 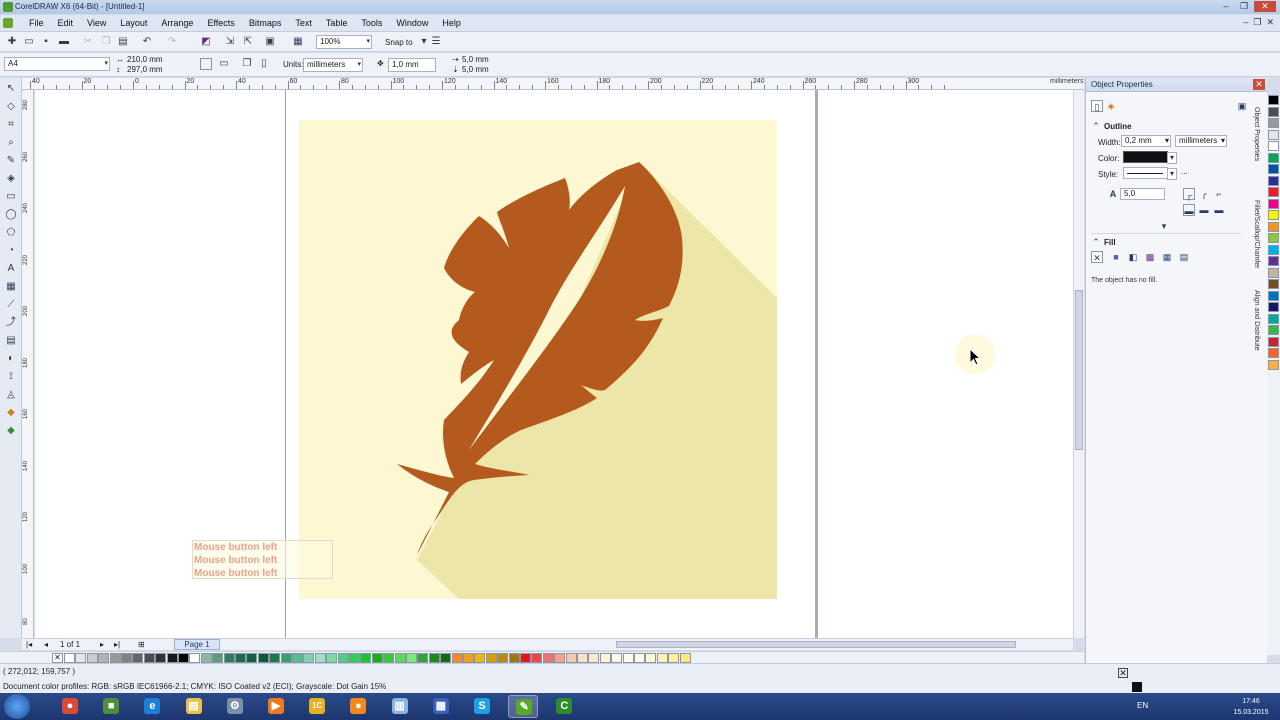 What do you see at coordinates (11, 89) in the screenshot?
I see `pick-tool-icon: ↖` at bounding box center [11, 89].